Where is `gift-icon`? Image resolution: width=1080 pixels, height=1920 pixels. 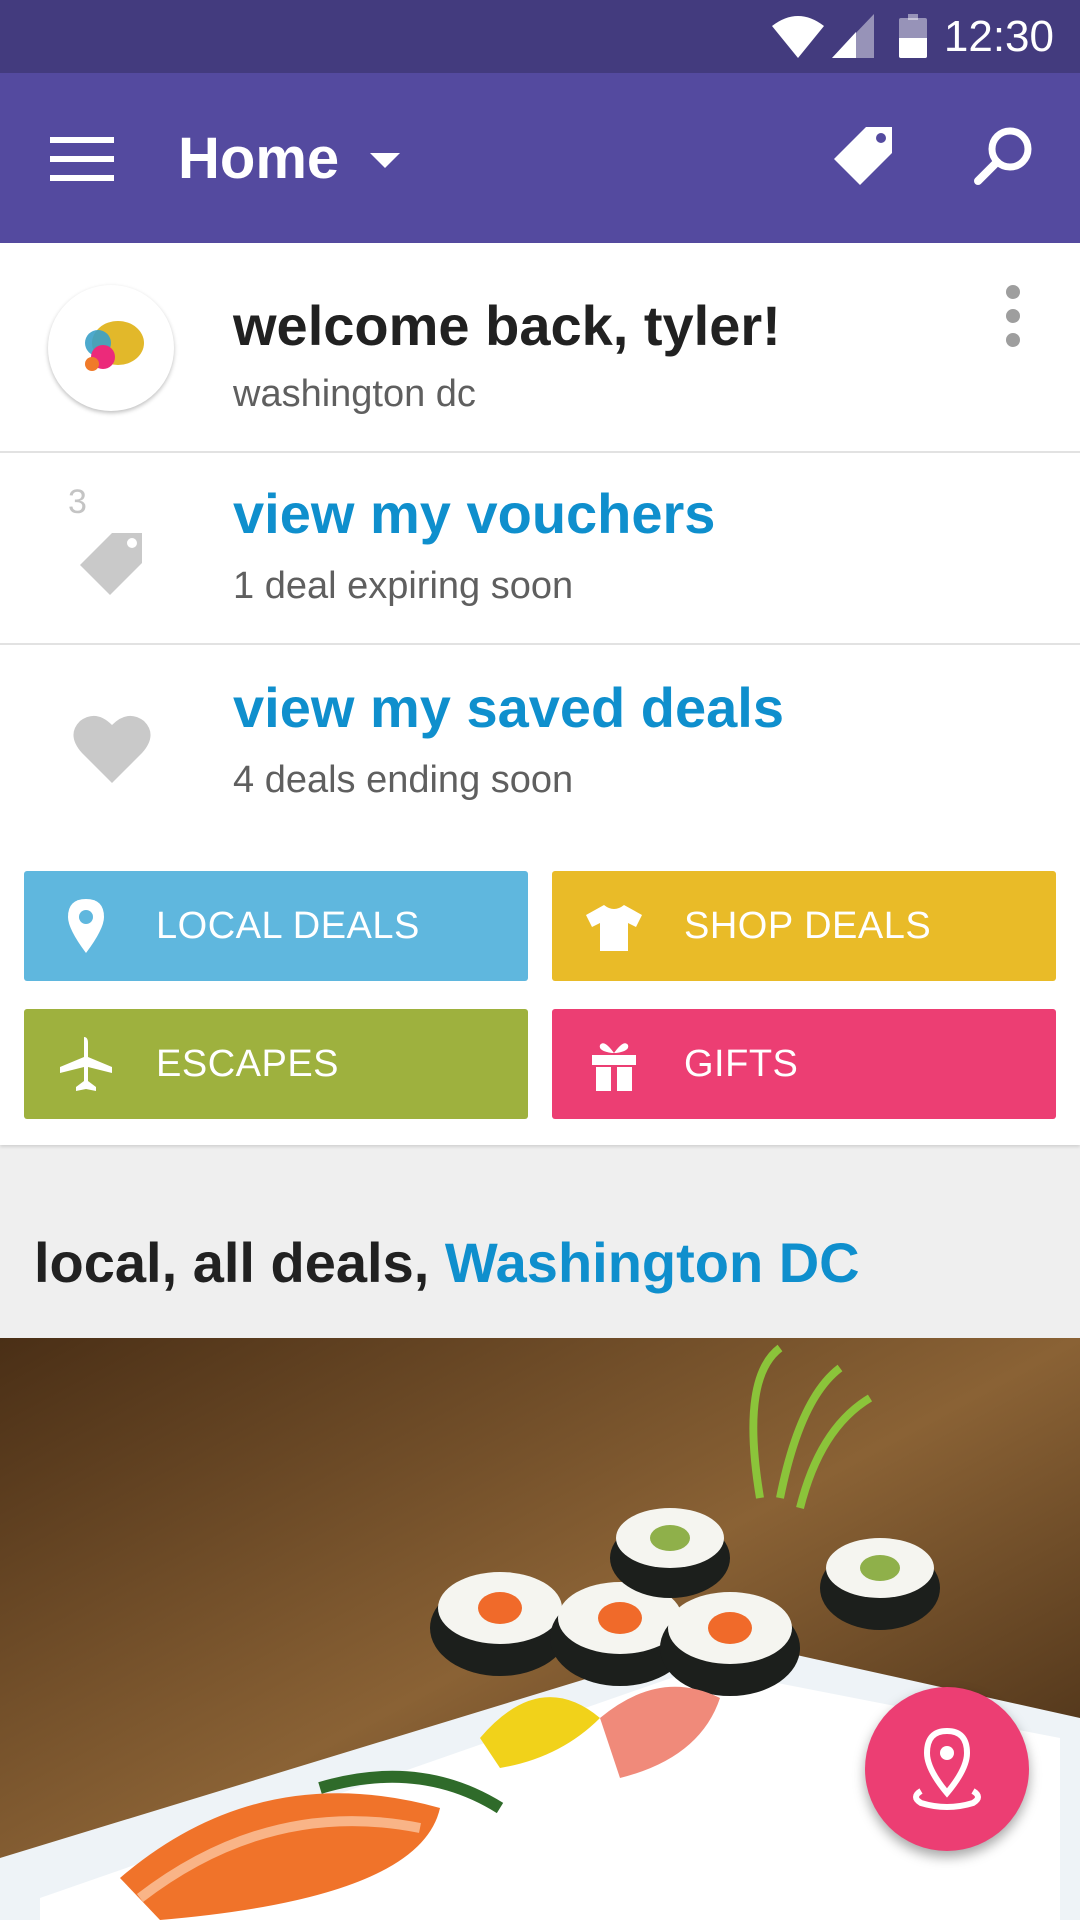 gift-icon is located at coordinates (614, 1067).